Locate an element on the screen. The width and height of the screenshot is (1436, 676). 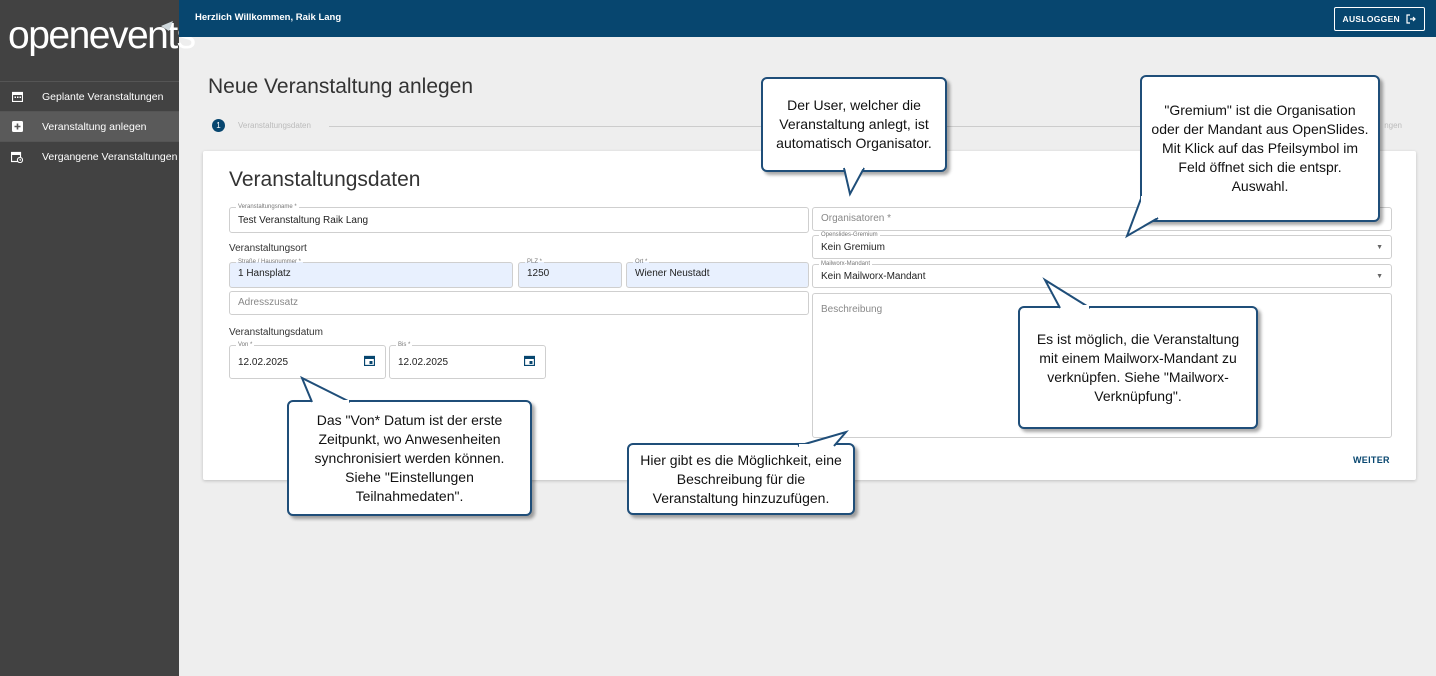
top-bar: Herzlich Willkommen, Raik Lang AUSLOGGEN is located at coordinates (807, 18).